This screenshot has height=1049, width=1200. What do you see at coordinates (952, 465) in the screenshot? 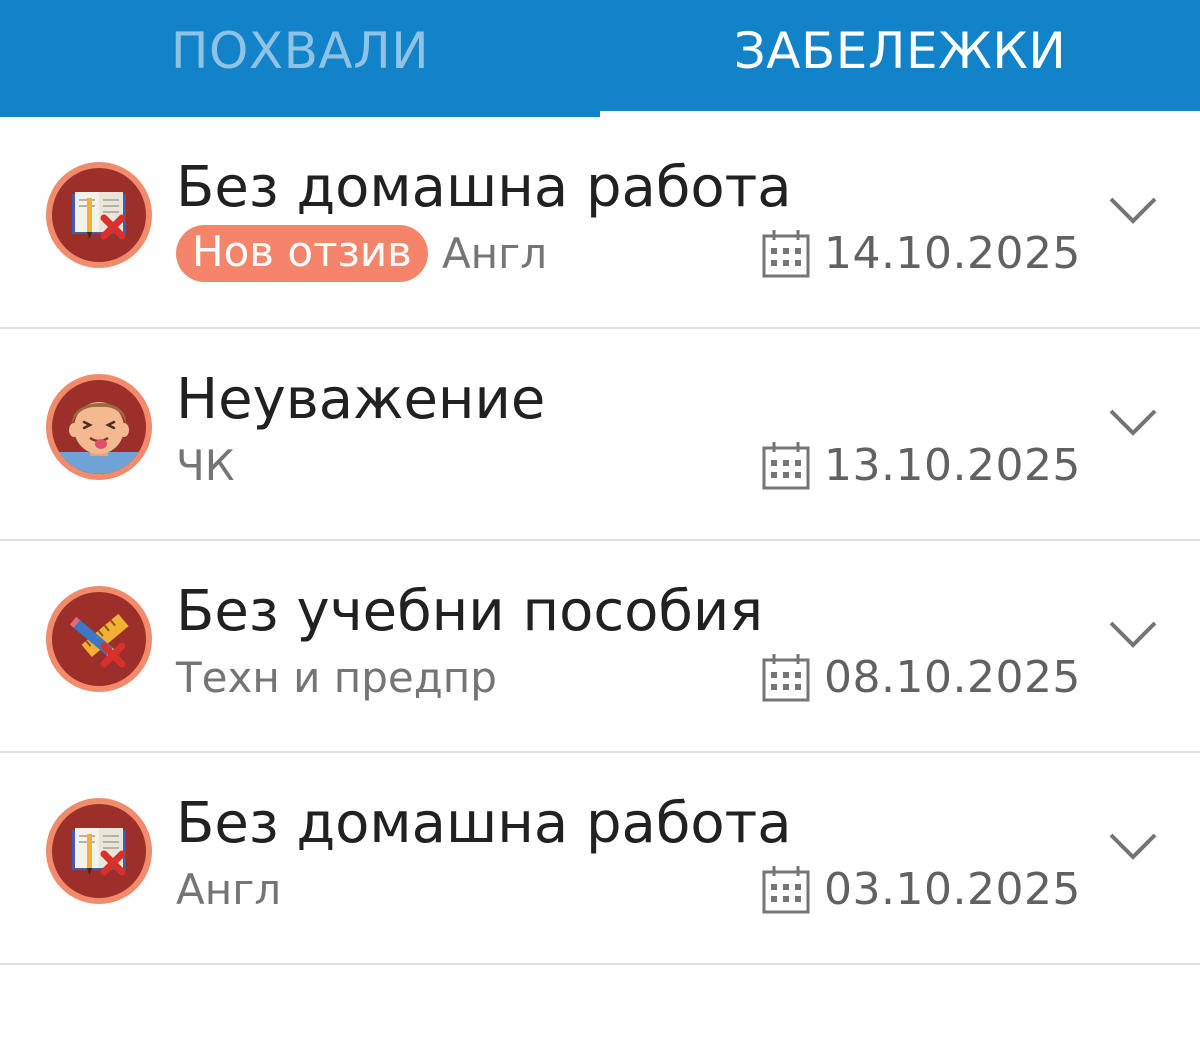
I see `remark-date-text: 13.10.2025` at bounding box center [952, 465].